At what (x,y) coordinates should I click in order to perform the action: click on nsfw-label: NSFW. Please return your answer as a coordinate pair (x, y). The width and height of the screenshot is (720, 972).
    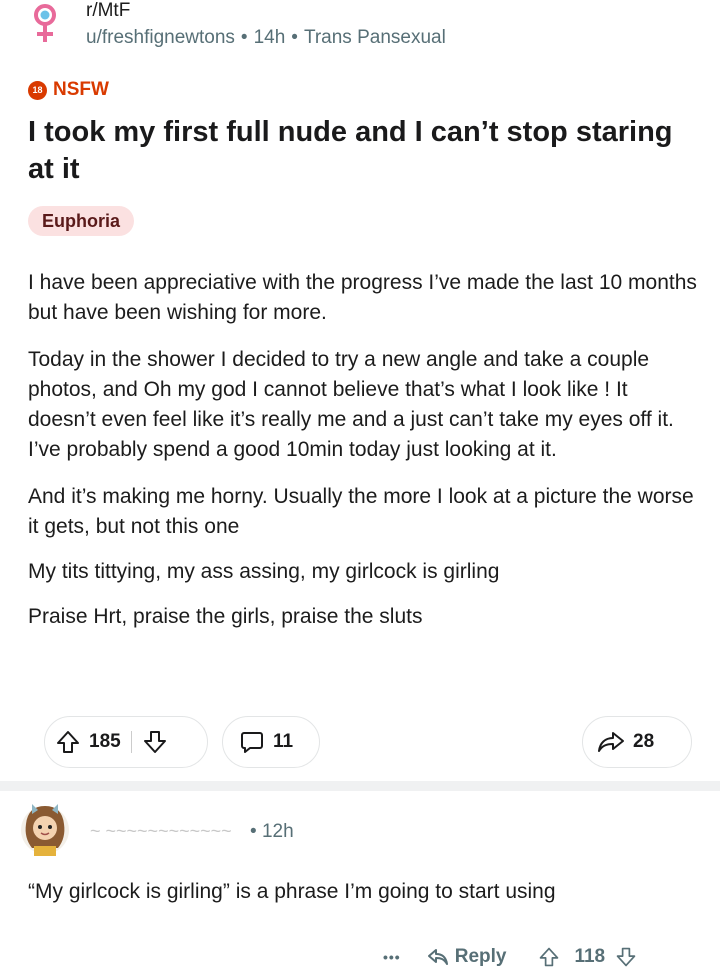
    Looking at the image, I should click on (81, 89).